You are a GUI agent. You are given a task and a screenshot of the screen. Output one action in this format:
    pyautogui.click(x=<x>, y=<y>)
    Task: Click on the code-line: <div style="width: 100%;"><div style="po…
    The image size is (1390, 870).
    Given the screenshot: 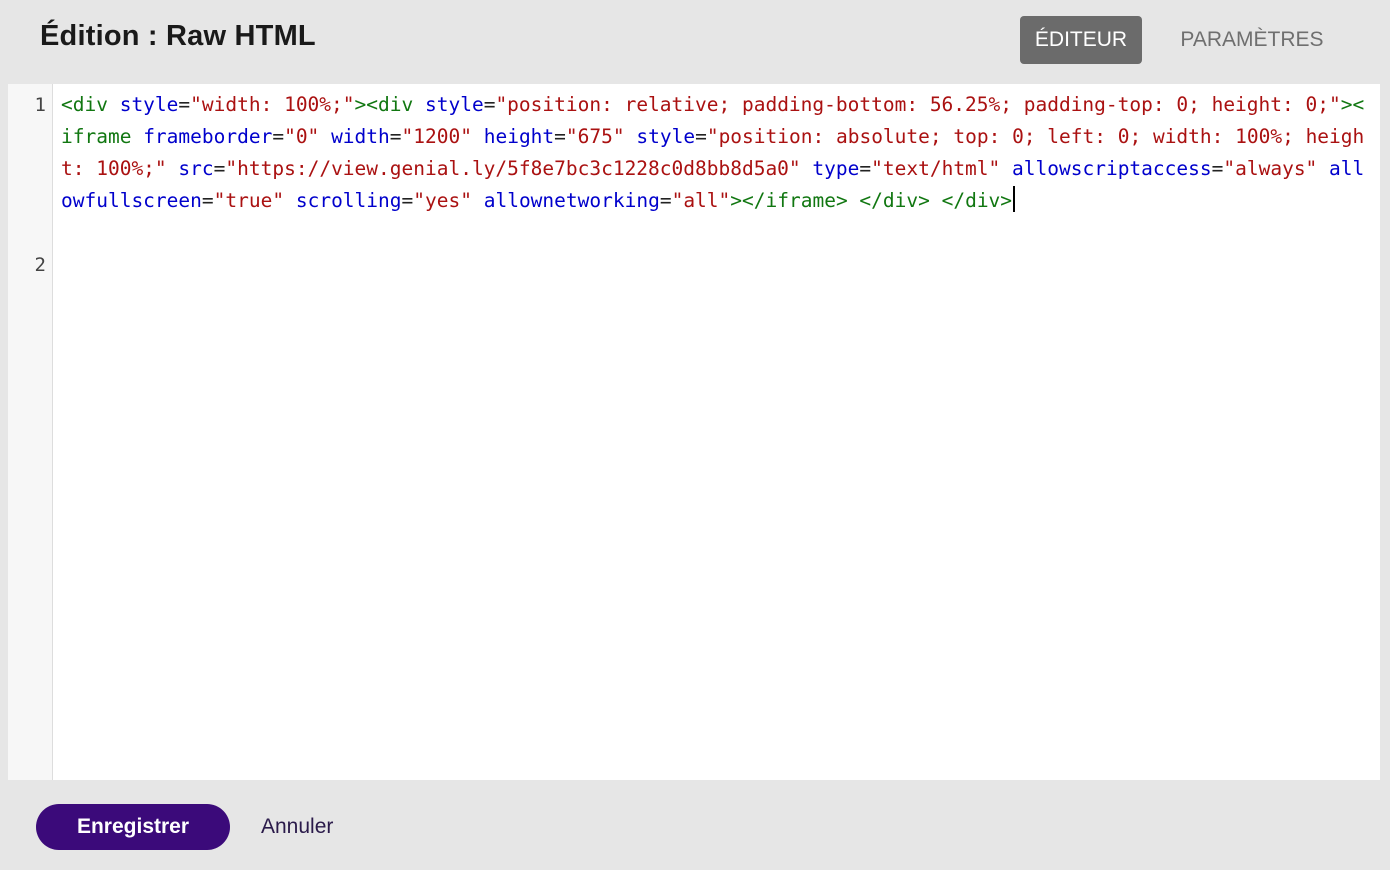 What is the action you would take?
    pyautogui.click(x=716, y=153)
    